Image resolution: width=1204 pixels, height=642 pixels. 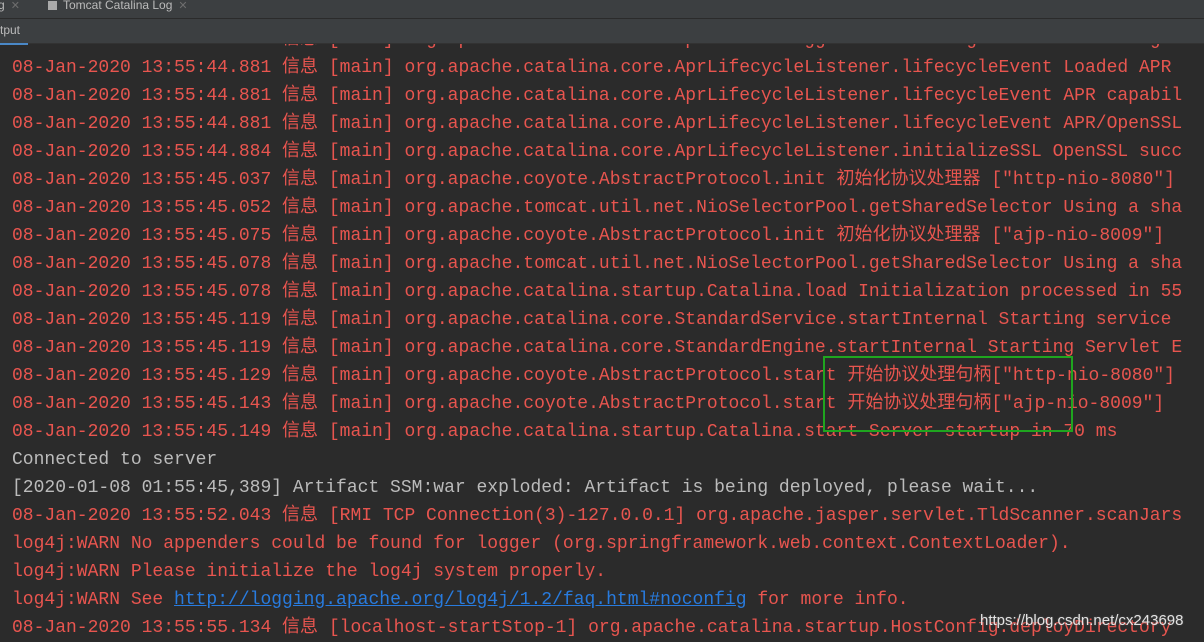 What do you see at coordinates (115, 460) in the screenshot?
I see `log-text: Connected to server` at bounding box center [115, 460].